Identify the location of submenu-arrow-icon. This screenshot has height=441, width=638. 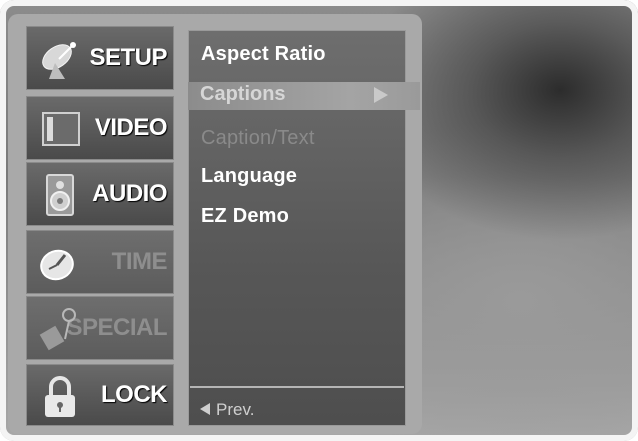
(381, 95).